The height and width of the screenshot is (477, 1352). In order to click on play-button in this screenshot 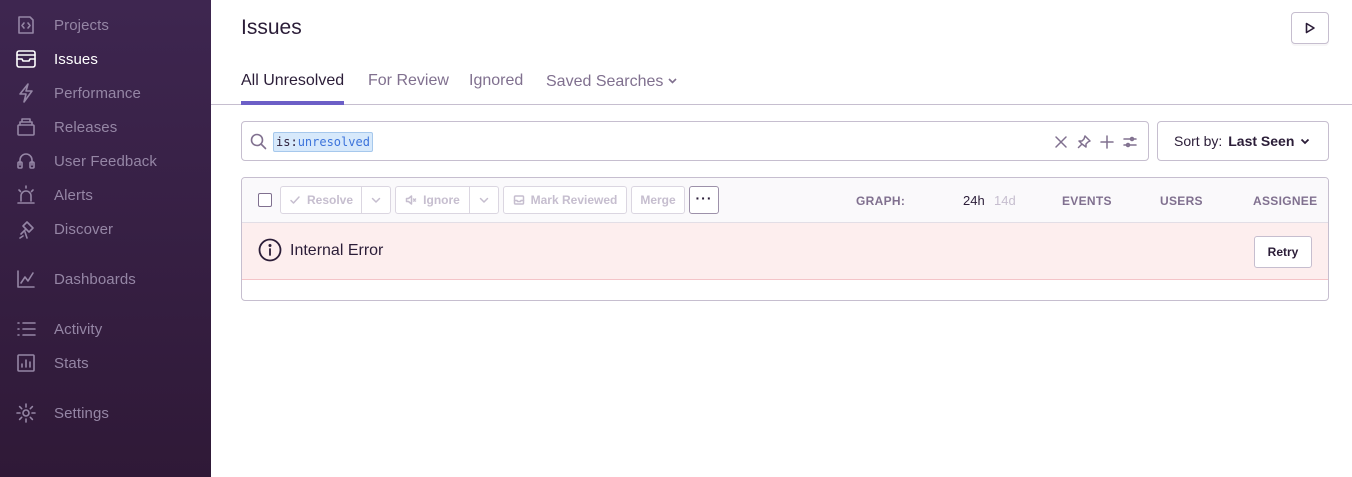, I will do `click(1310, 28)`.